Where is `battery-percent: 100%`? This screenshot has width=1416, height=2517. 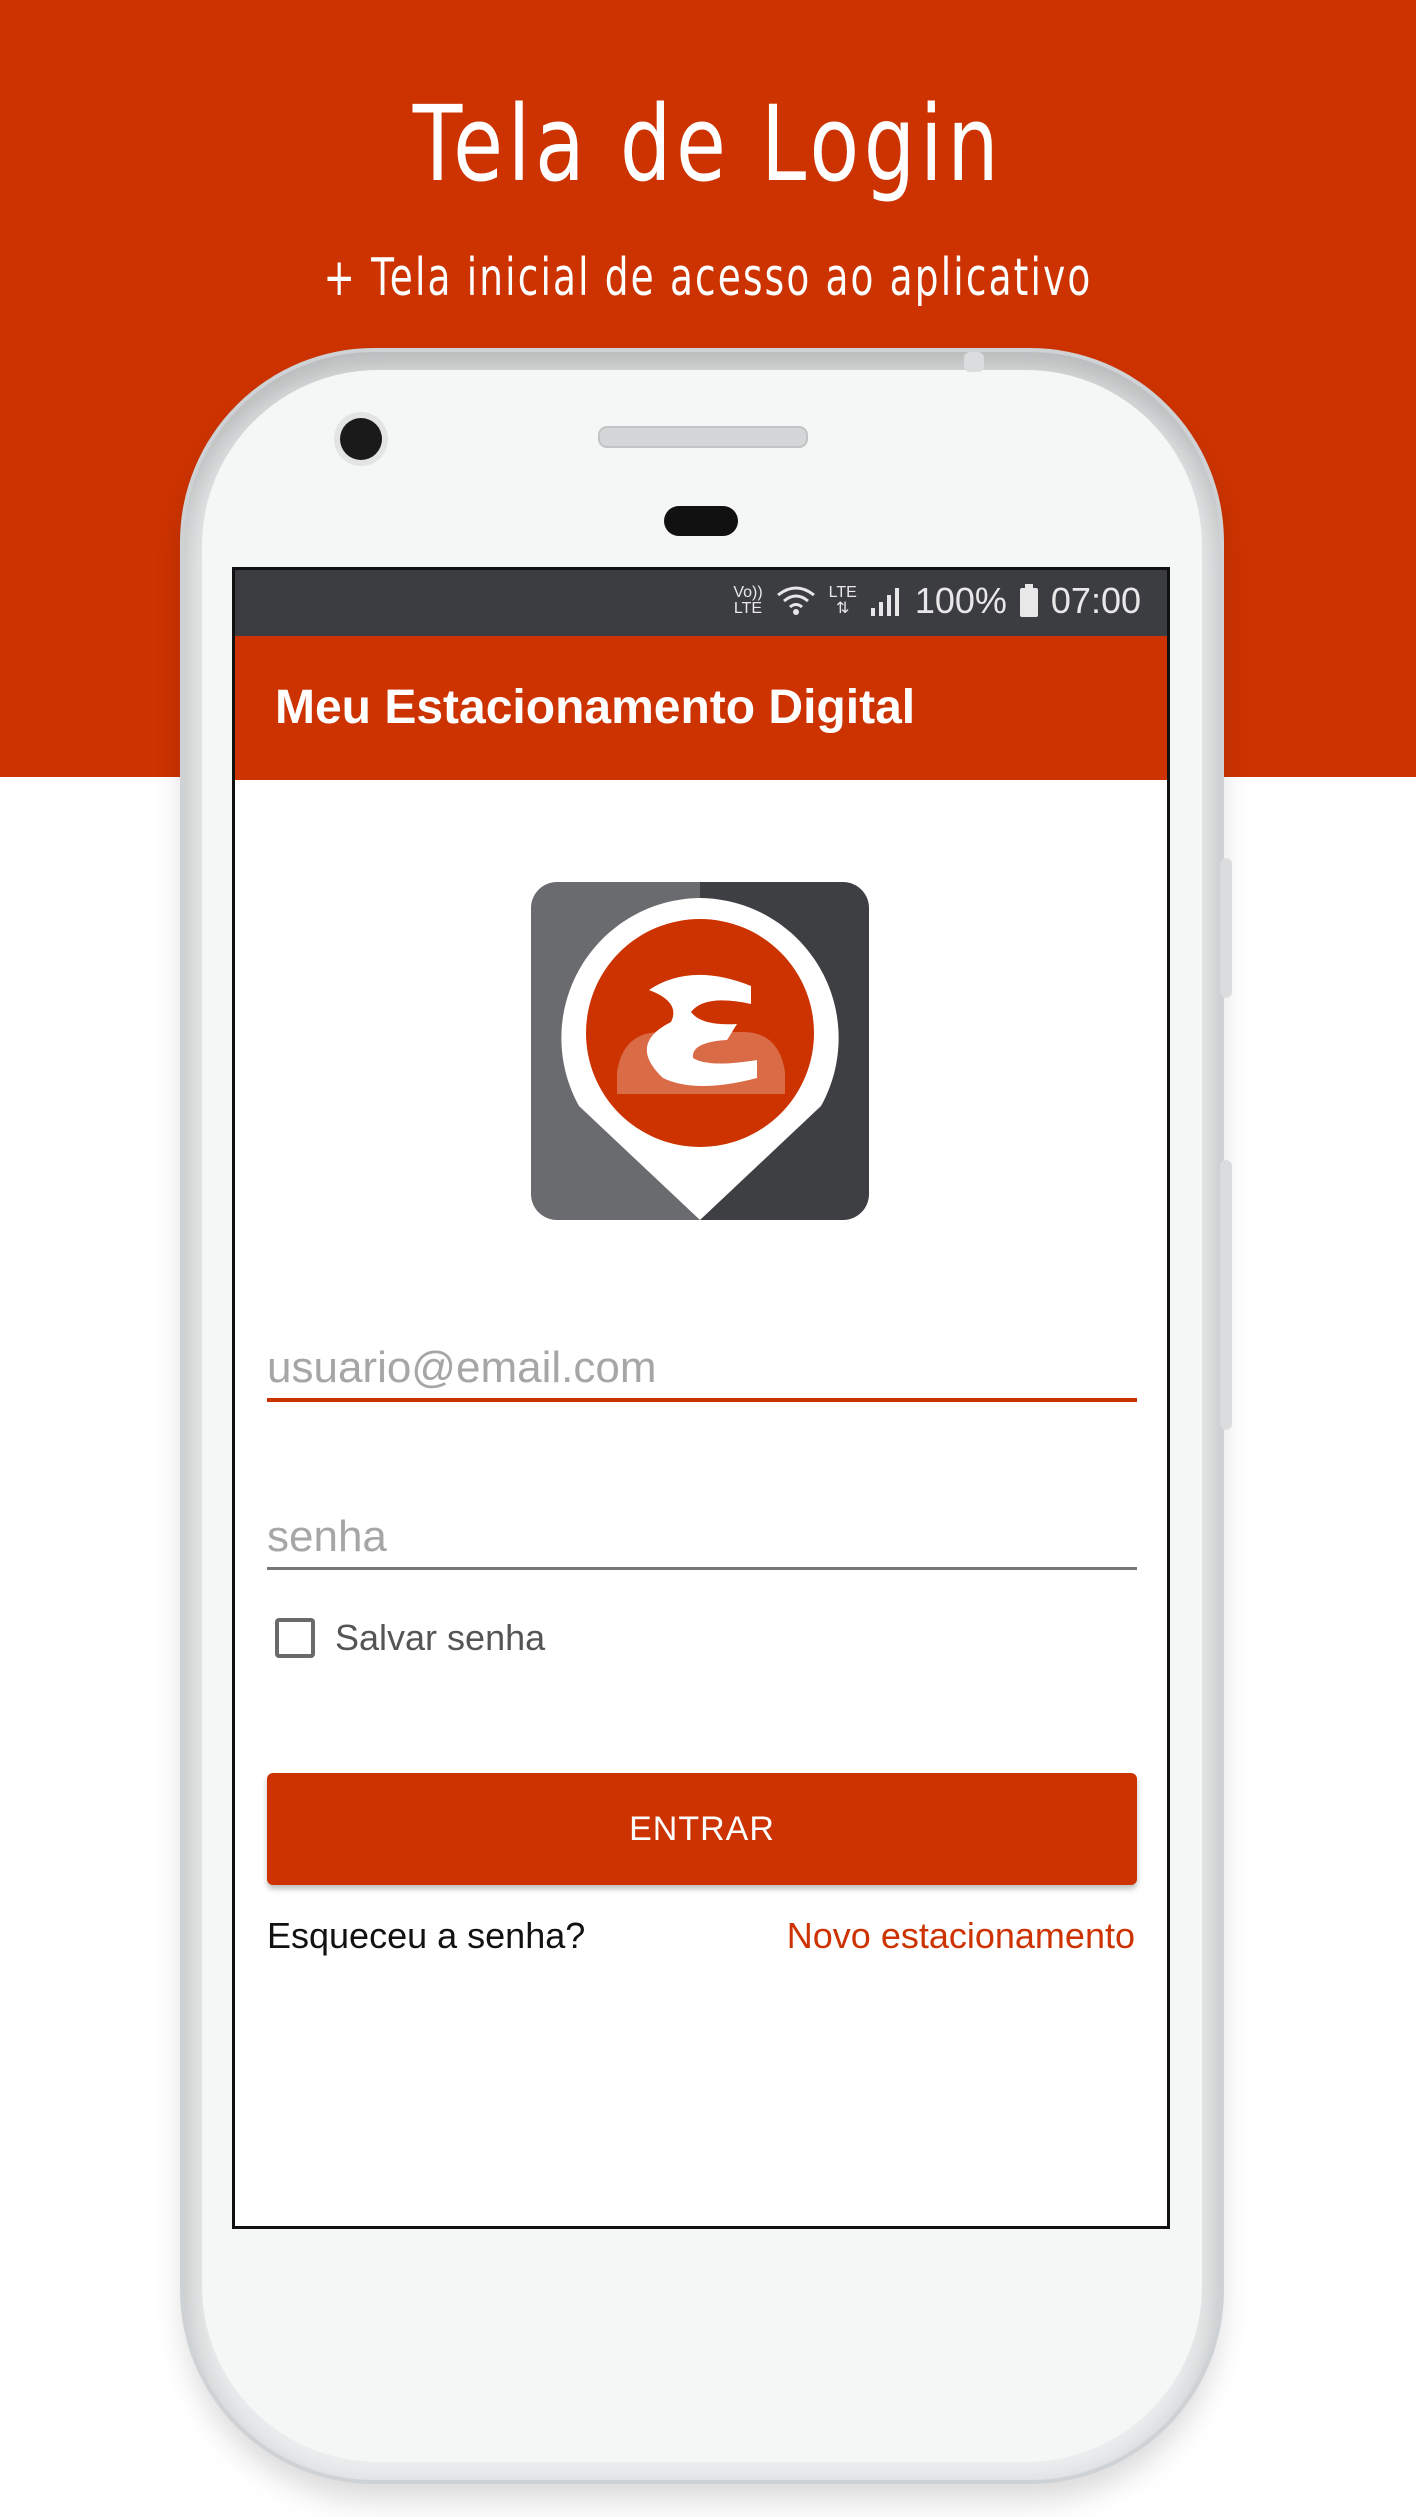
battery-percent: 100% is located at coordinates (960, 600).